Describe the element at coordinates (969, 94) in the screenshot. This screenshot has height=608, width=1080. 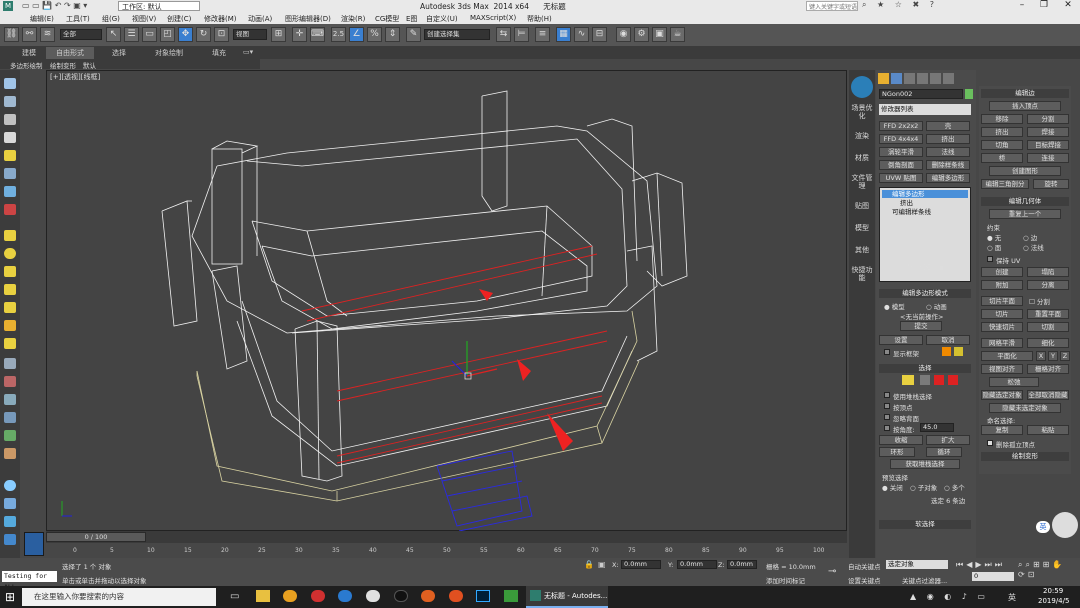
I see `object-color-swatch` at that location.